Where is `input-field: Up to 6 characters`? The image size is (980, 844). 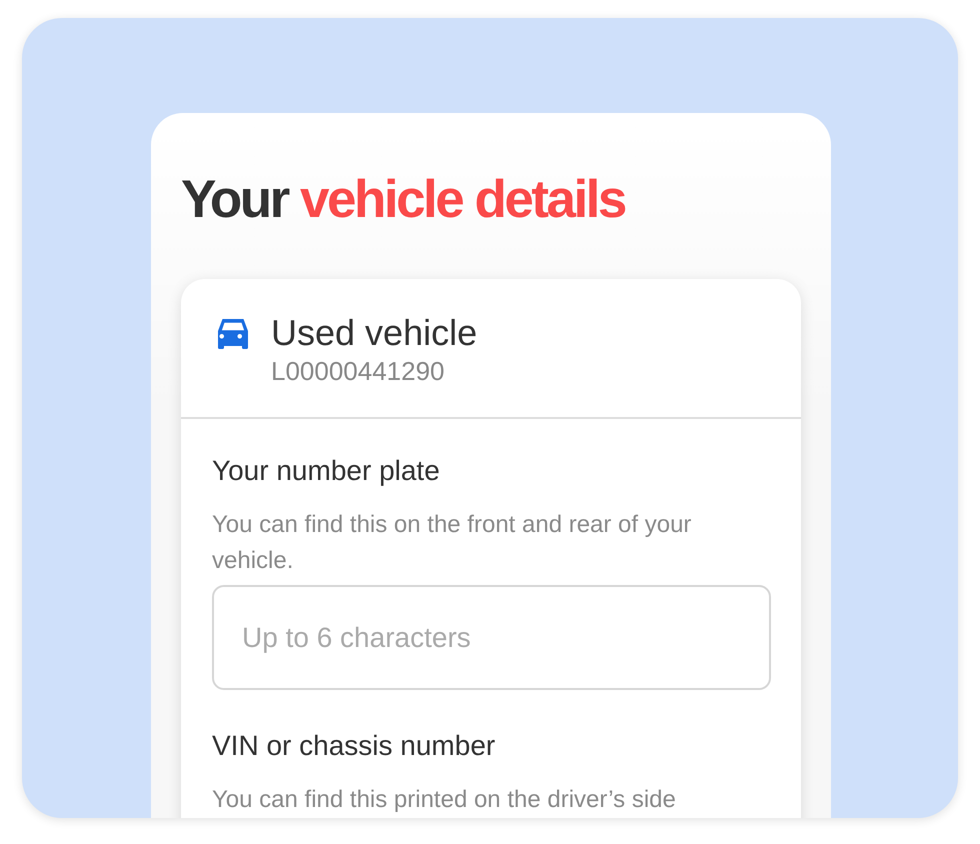 input-field: Up to 6 characters is located at coordinates (491, 637).